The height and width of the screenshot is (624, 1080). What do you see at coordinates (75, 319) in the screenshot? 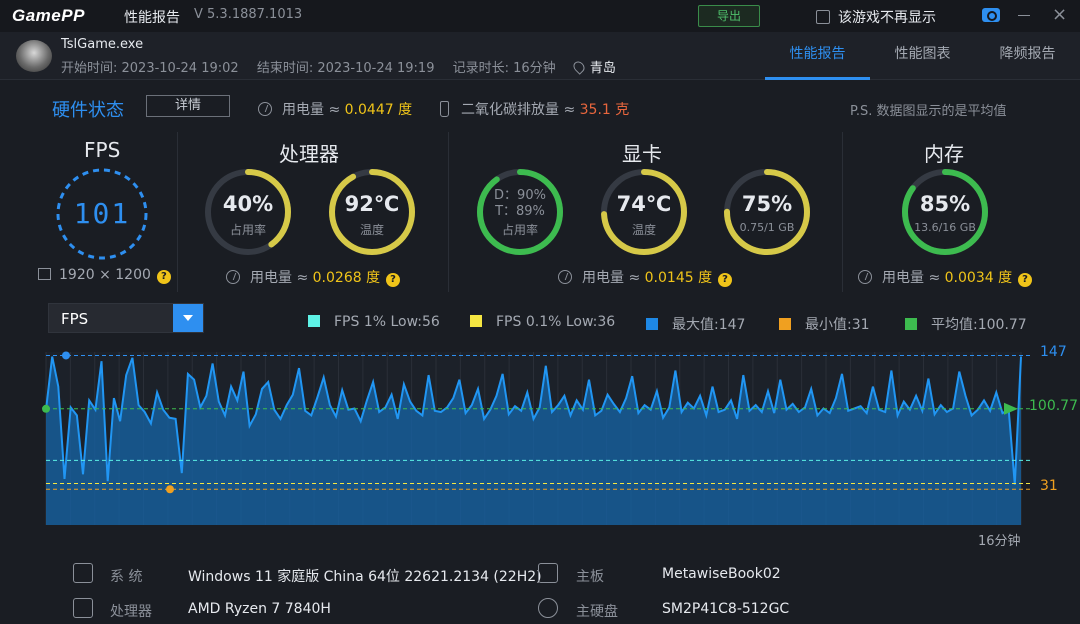
I see `metric-dropdown-value: FPS` at bounding box center [75, 319].